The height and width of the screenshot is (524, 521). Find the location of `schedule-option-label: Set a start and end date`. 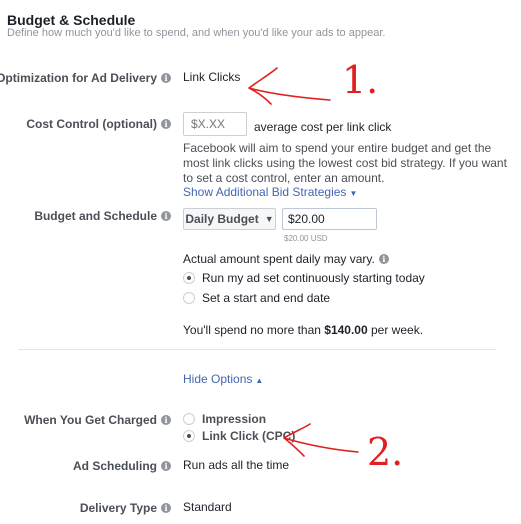

schedule-option-label: Set a start and end date is located at coordinates (266, 298).